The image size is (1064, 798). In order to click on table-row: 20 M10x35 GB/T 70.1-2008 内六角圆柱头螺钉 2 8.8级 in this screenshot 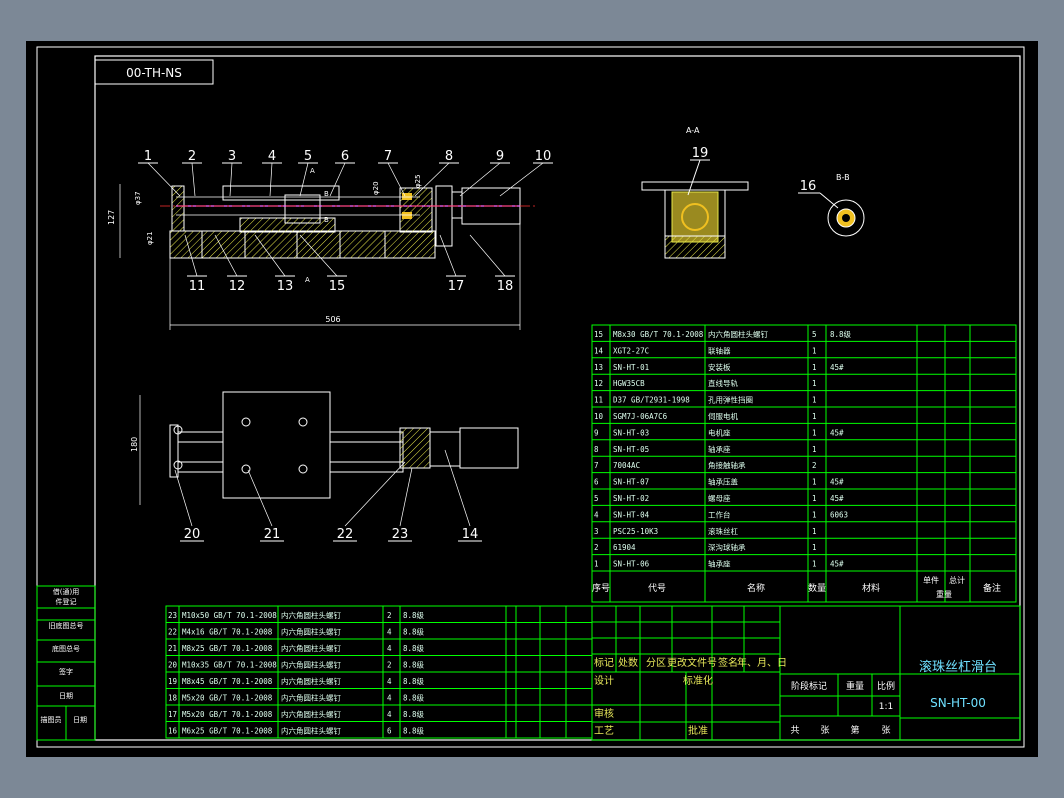, I will do `click(296, 665)`.